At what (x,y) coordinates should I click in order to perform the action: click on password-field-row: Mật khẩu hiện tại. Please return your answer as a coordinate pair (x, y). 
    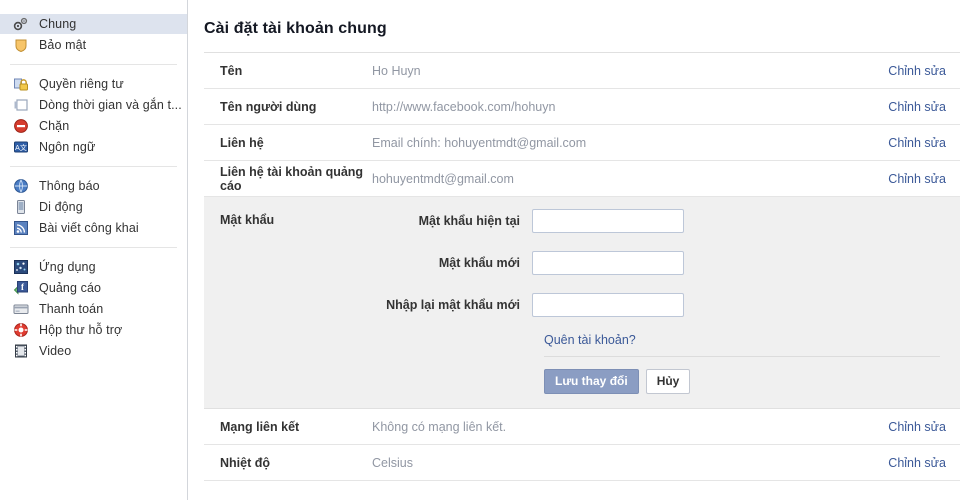
    Looking at the image, I should click on (659, 221).